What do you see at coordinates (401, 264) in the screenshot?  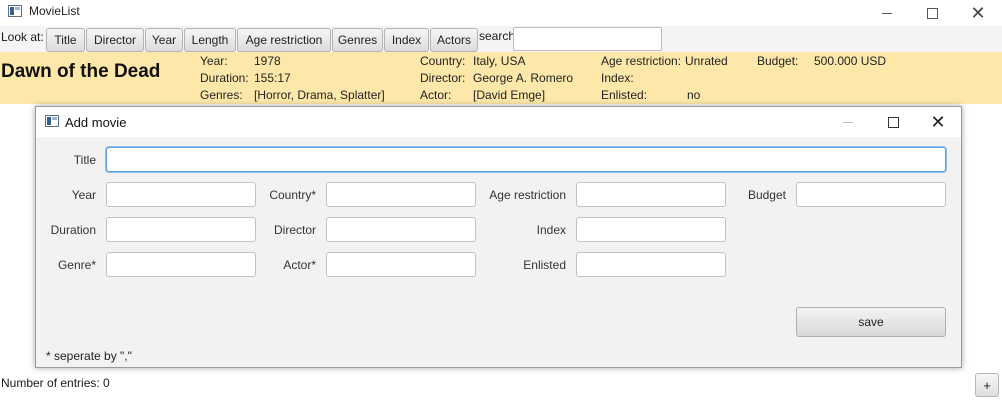 I see `actor-field` at bounding box center [401, 264].